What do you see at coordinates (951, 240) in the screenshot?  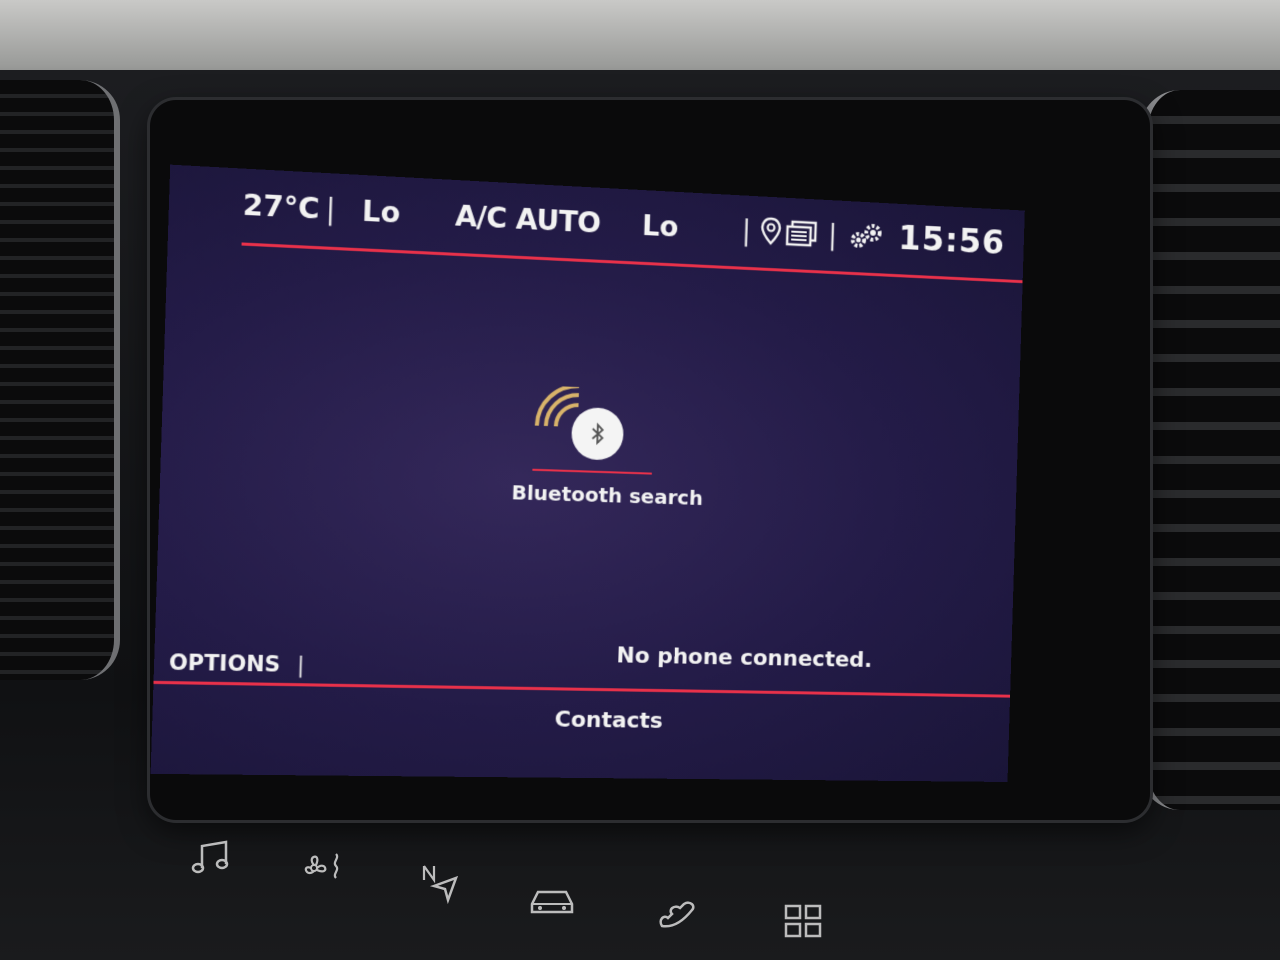 I see `clock: 15:56` at bounding box center [951, 240].